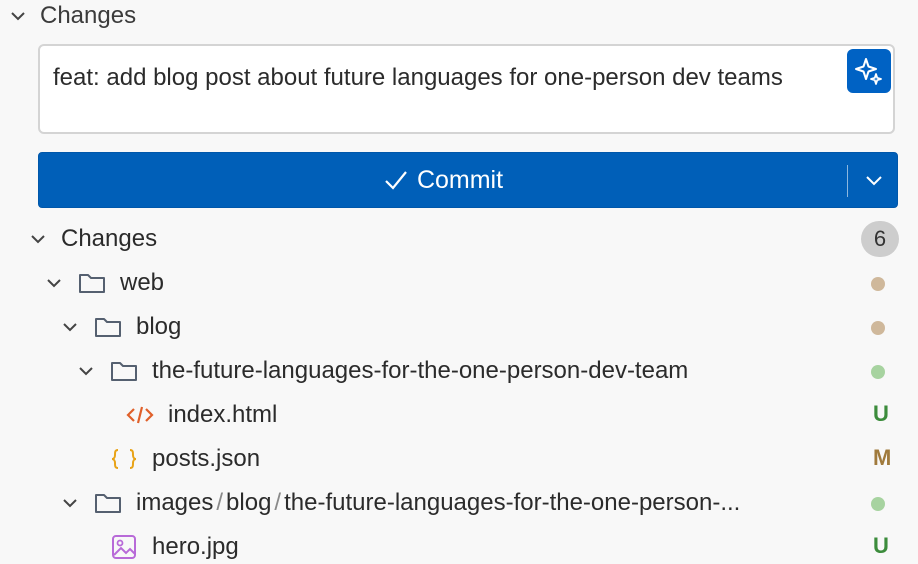  I want to click on path-segment: blog, so click(249, 502).